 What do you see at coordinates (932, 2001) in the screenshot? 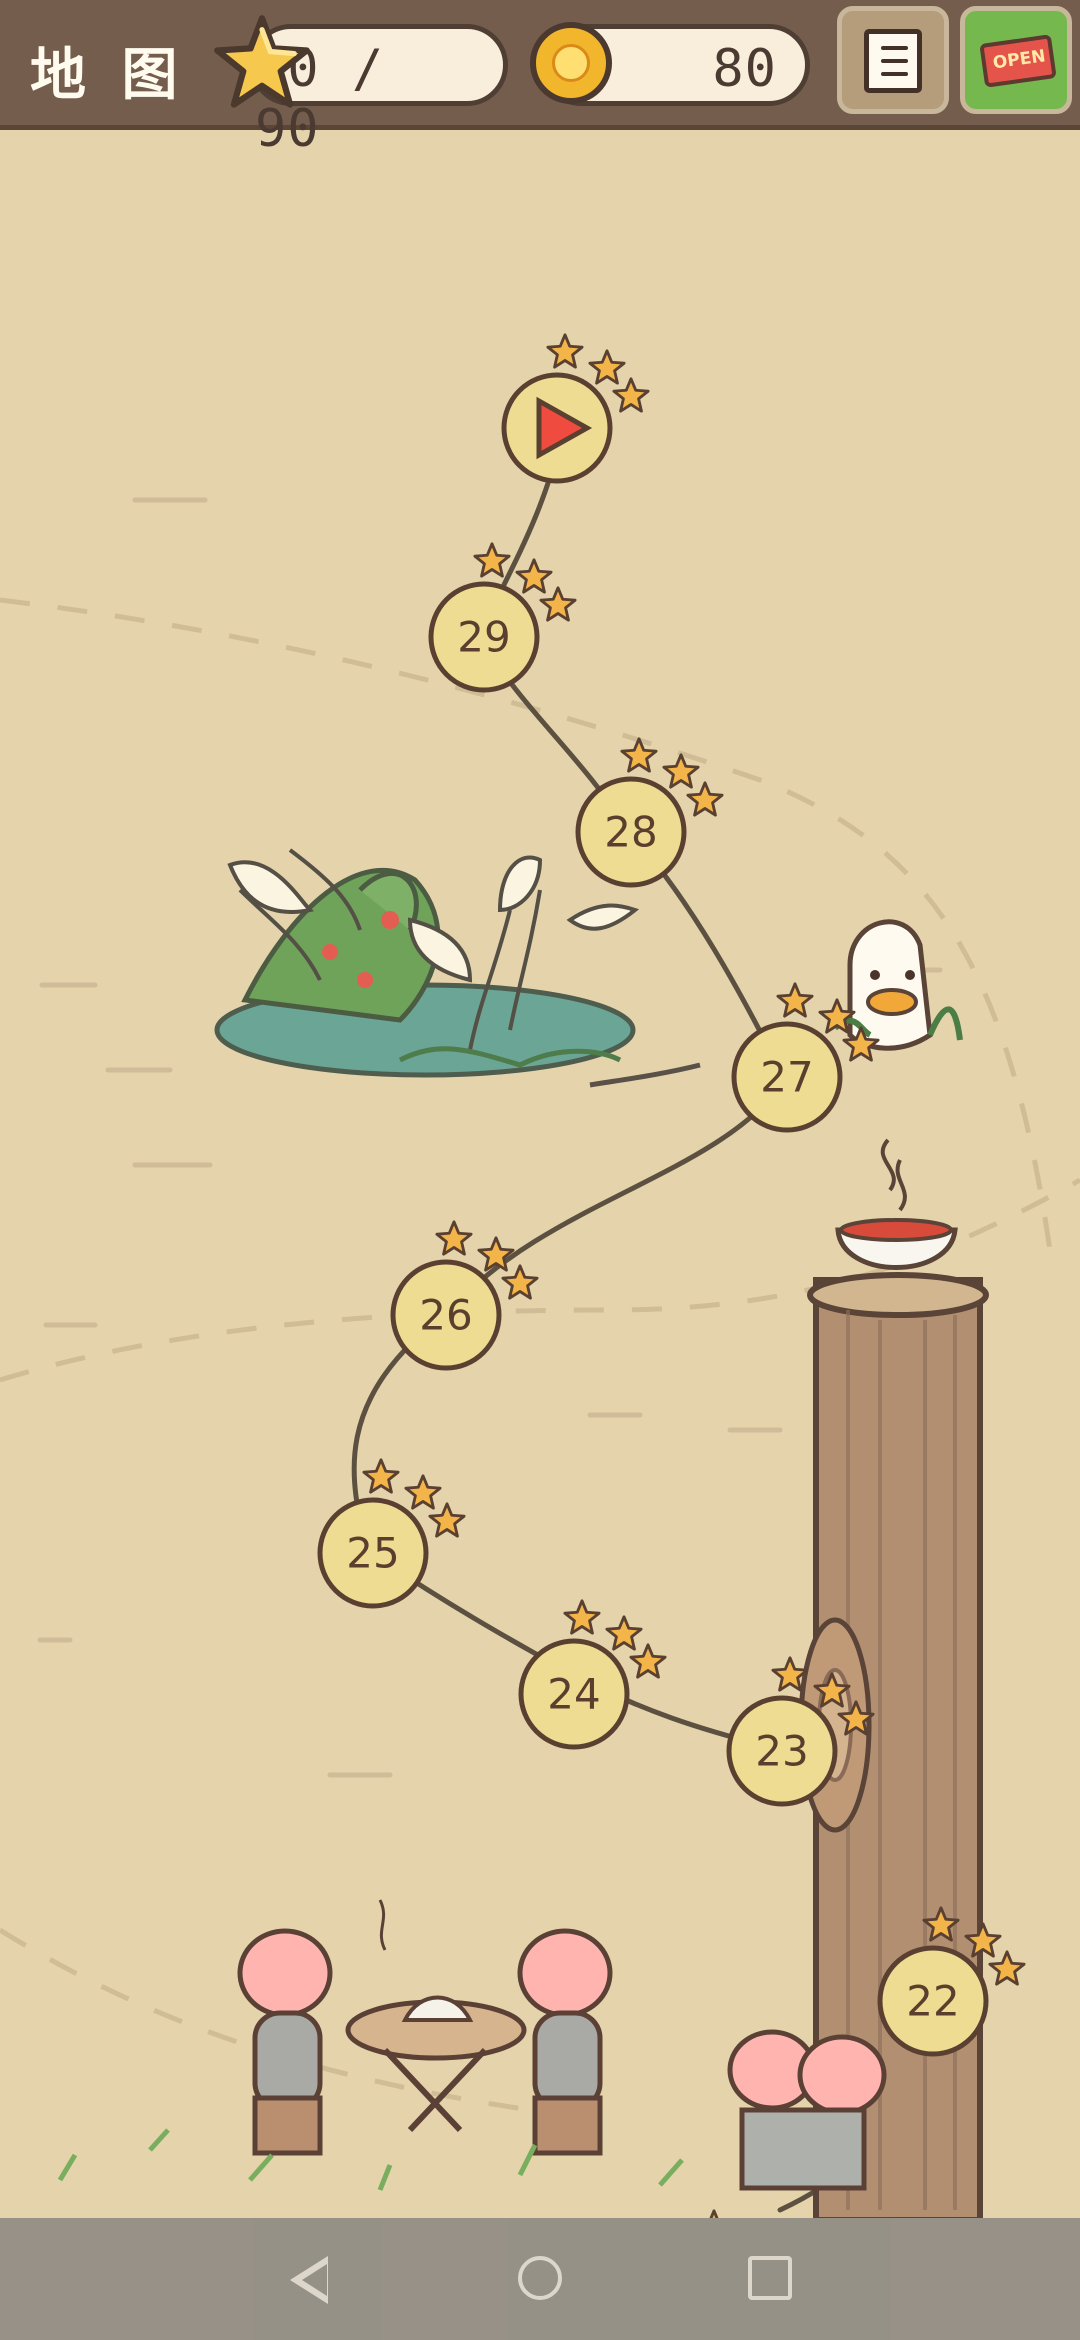
I see `level-number: 22` at bounding box center [932, 2001].